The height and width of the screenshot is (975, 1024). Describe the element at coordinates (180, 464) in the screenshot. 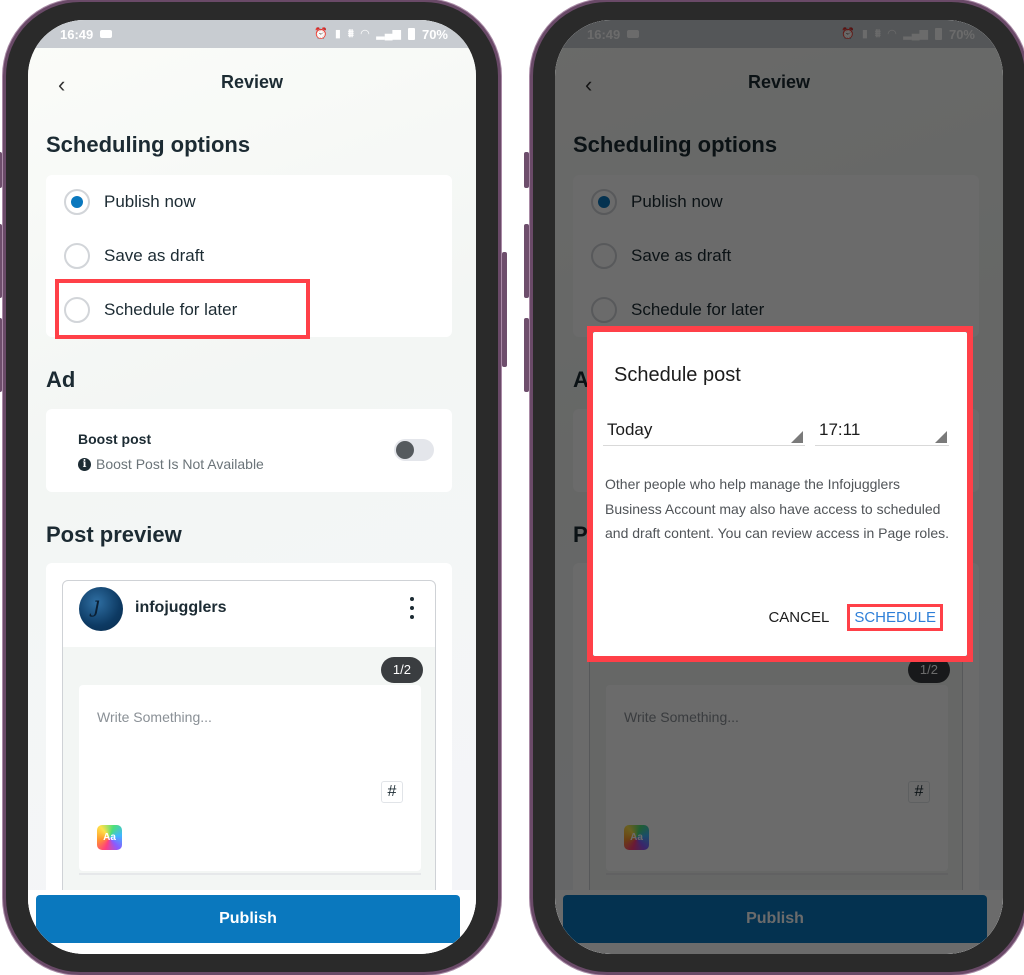

I see `boost-post-unavailable-text: Boost Post Is Not Available` at that location.